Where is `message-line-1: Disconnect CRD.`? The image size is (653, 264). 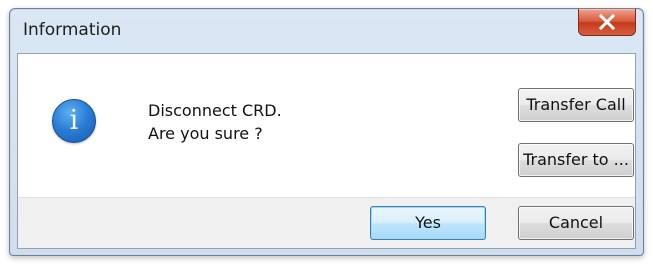 message-line-1: Disconnect CRD. is located at coordinates (215, 110).